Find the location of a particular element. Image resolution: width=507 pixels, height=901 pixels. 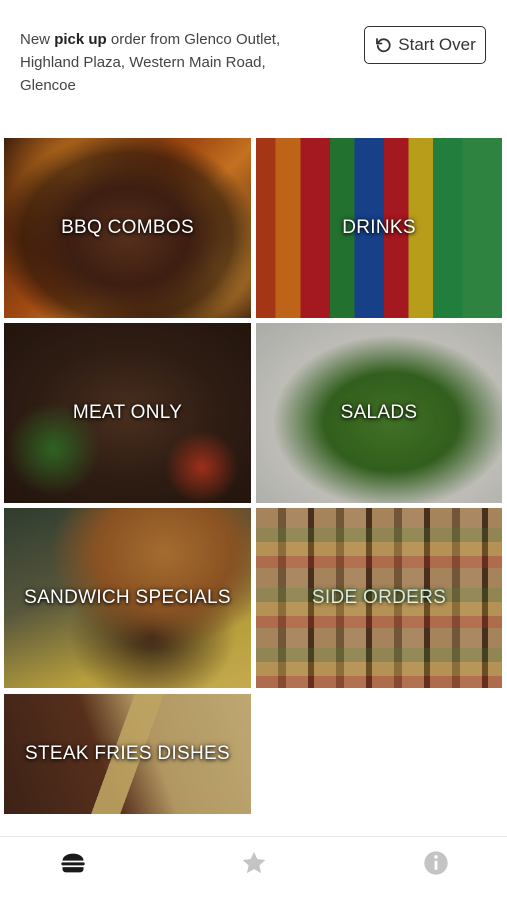

category-tile-sandwich-specials: SANDWICH SPECIALS is located at coordinates (127, 598).